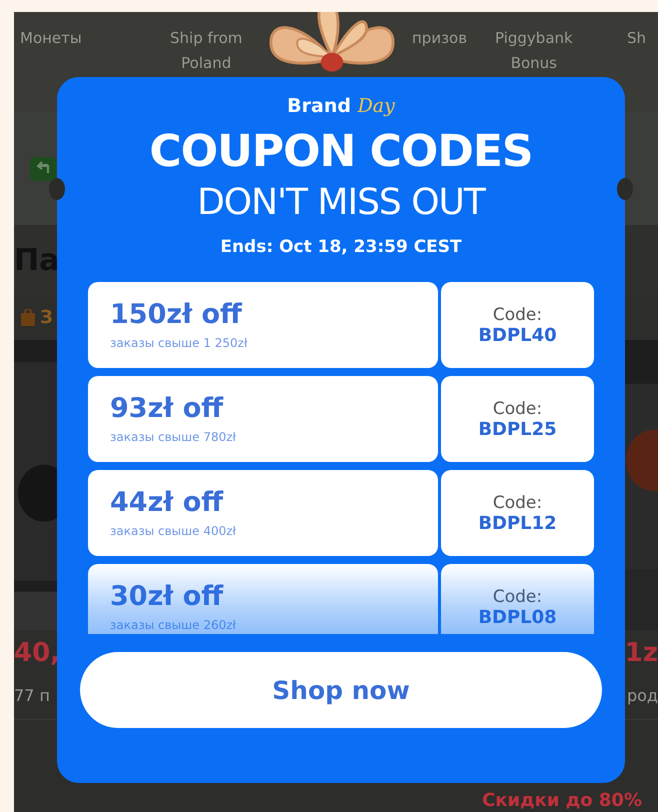 Image resolution: width=658 pixels, height=812 pixels. Describe the element at coordinates (341, 247) in the screenshot. I see `end-date: Ends: Oct 18, 23:59 CEST` at that location.